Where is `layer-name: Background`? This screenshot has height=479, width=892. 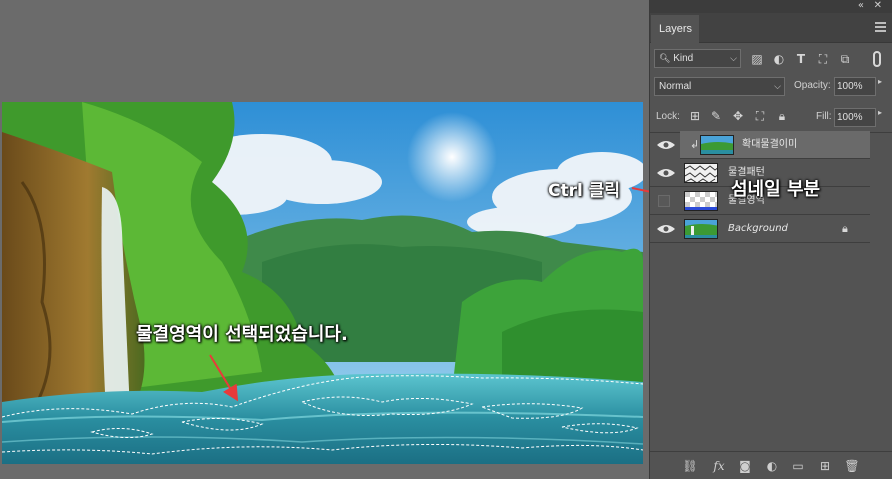
layer-name: Background is located at coordinates (758, 228).